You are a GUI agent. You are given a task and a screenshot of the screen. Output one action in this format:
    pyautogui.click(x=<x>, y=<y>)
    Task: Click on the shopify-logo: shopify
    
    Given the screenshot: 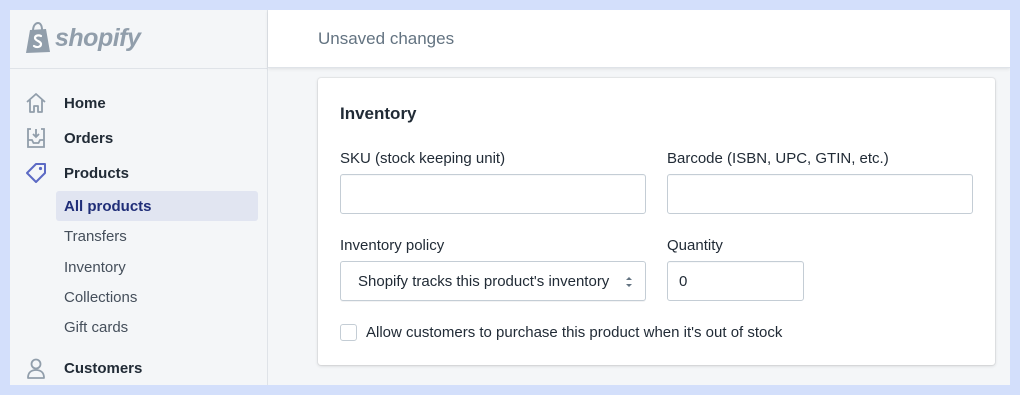 What is the action you would take?
    pyautogui.click(x=82, y=38)
    